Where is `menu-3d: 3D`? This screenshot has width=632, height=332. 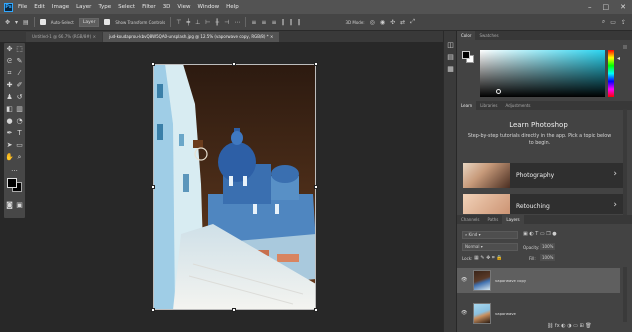 menu-3d: 3D is located at coordinates (167, 7).